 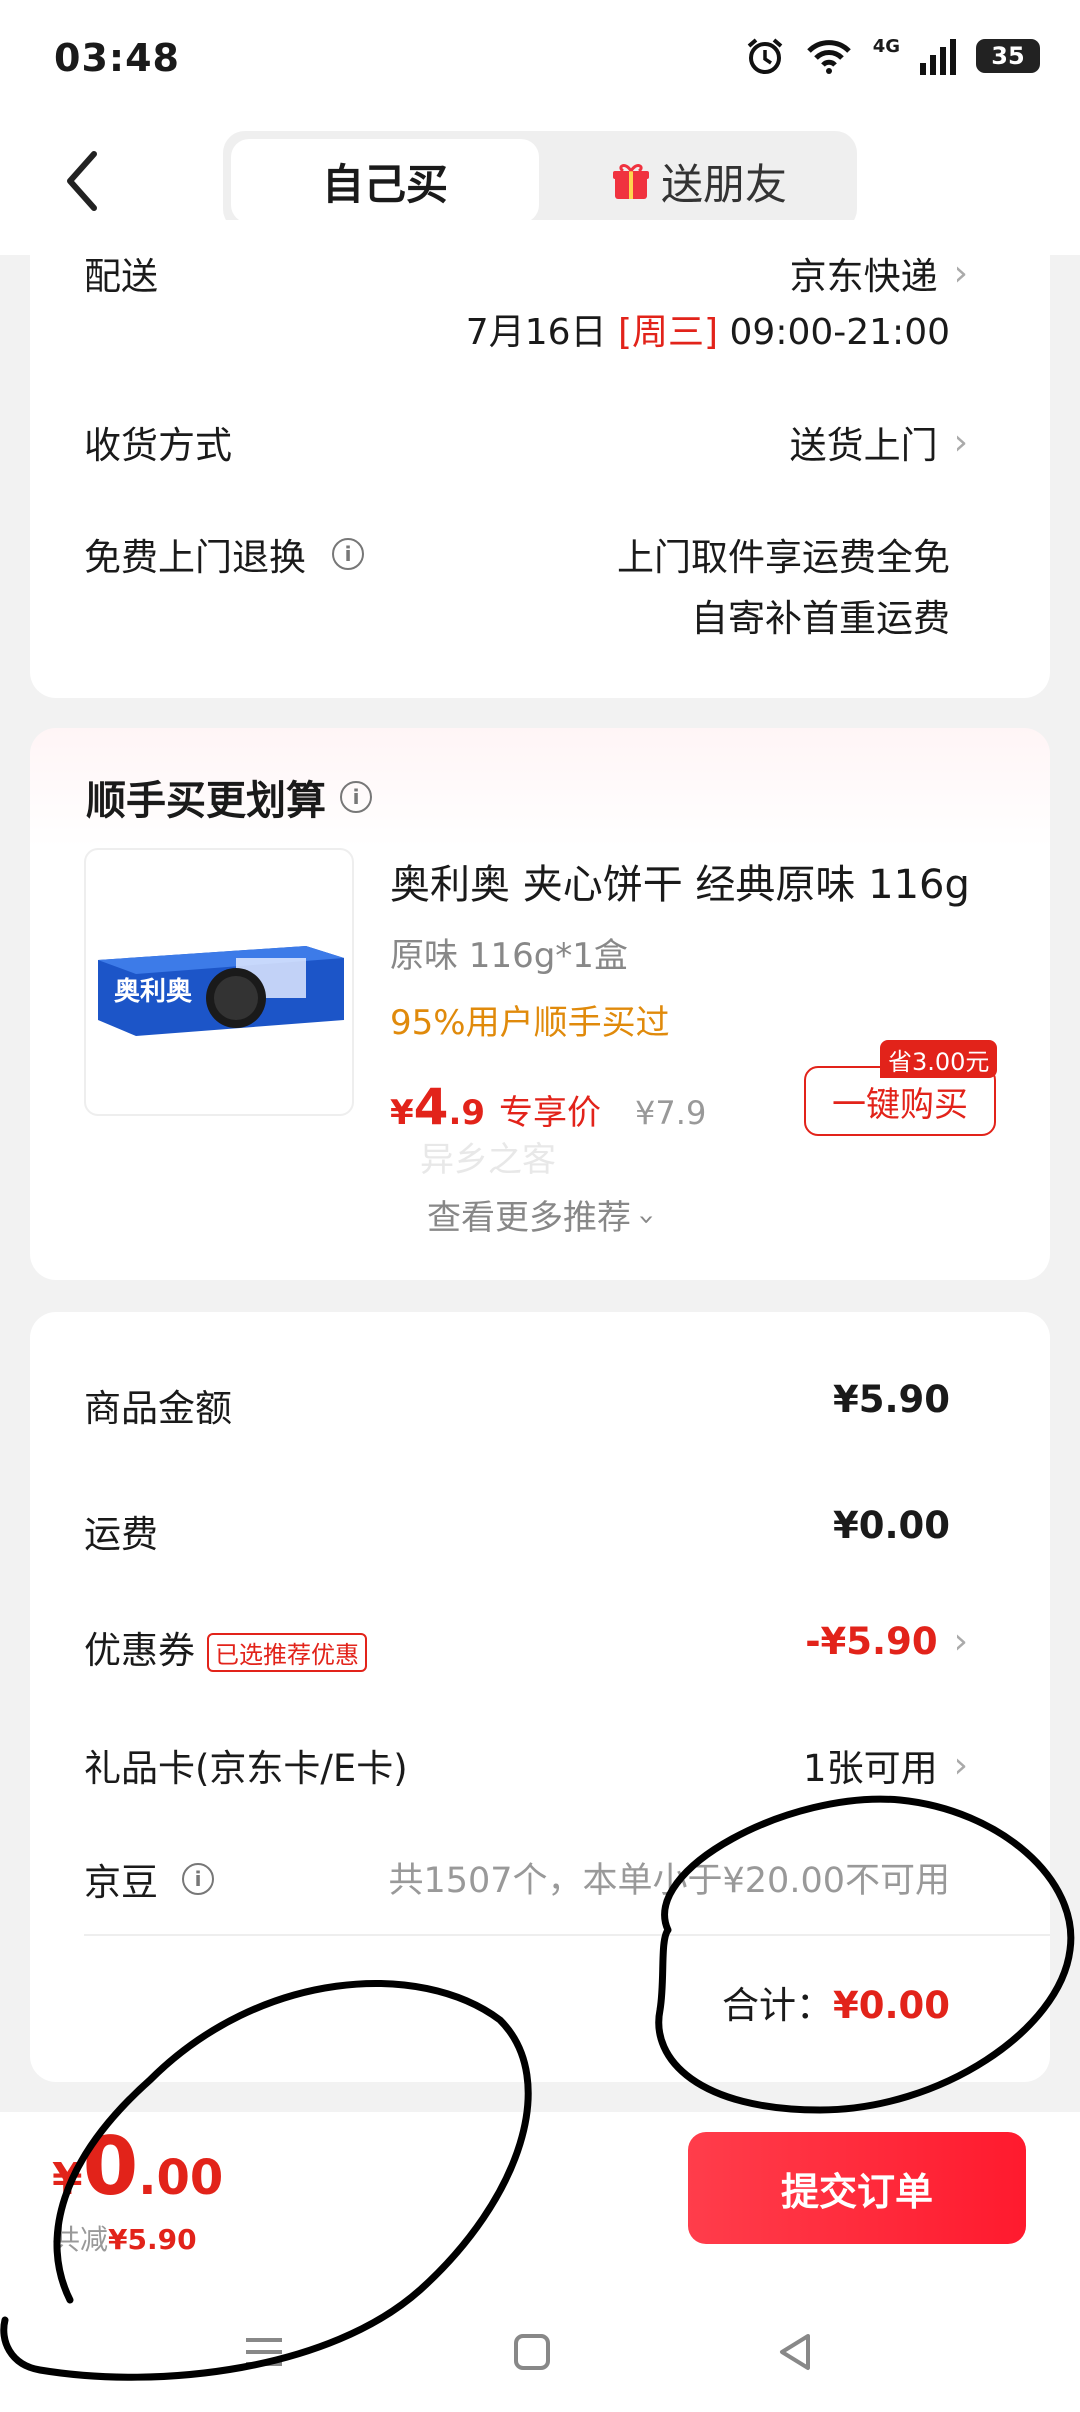 I want to click on delivery-carrier-row: 京东快递 ›, so click(x=879, y=273).